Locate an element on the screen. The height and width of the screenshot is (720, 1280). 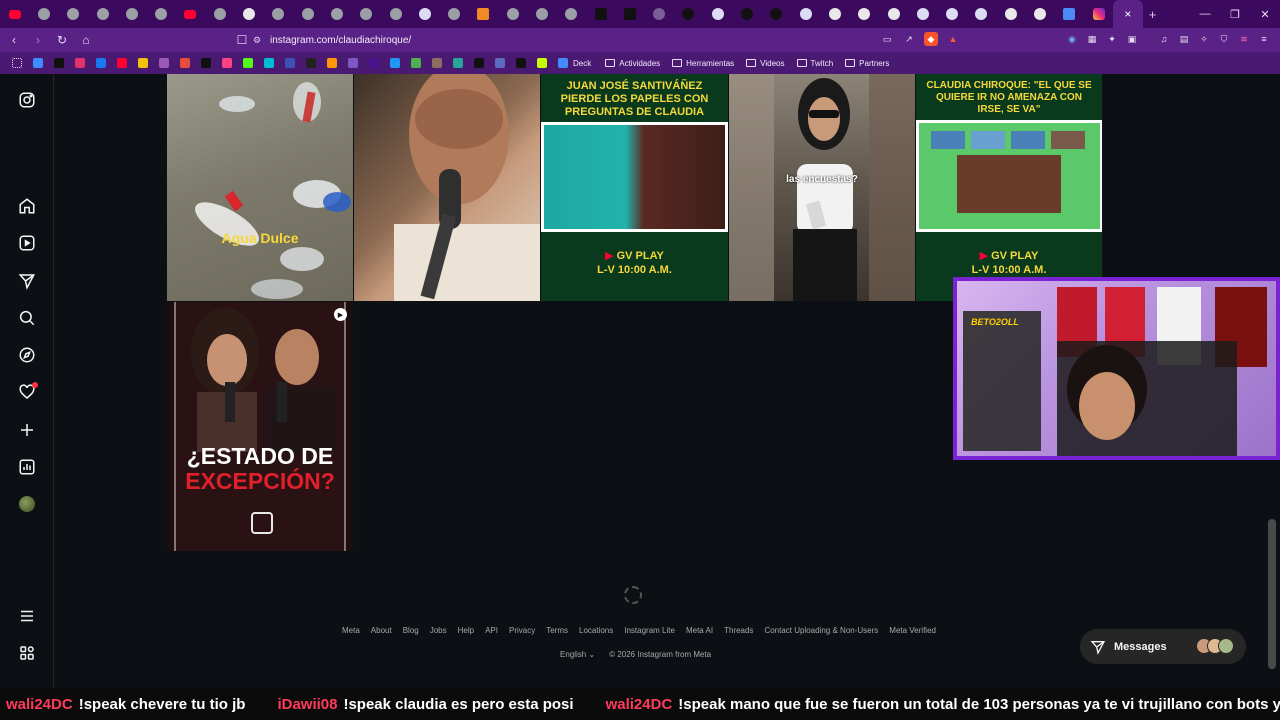
instagram-logo-icon is located at coordinates (27, 100).